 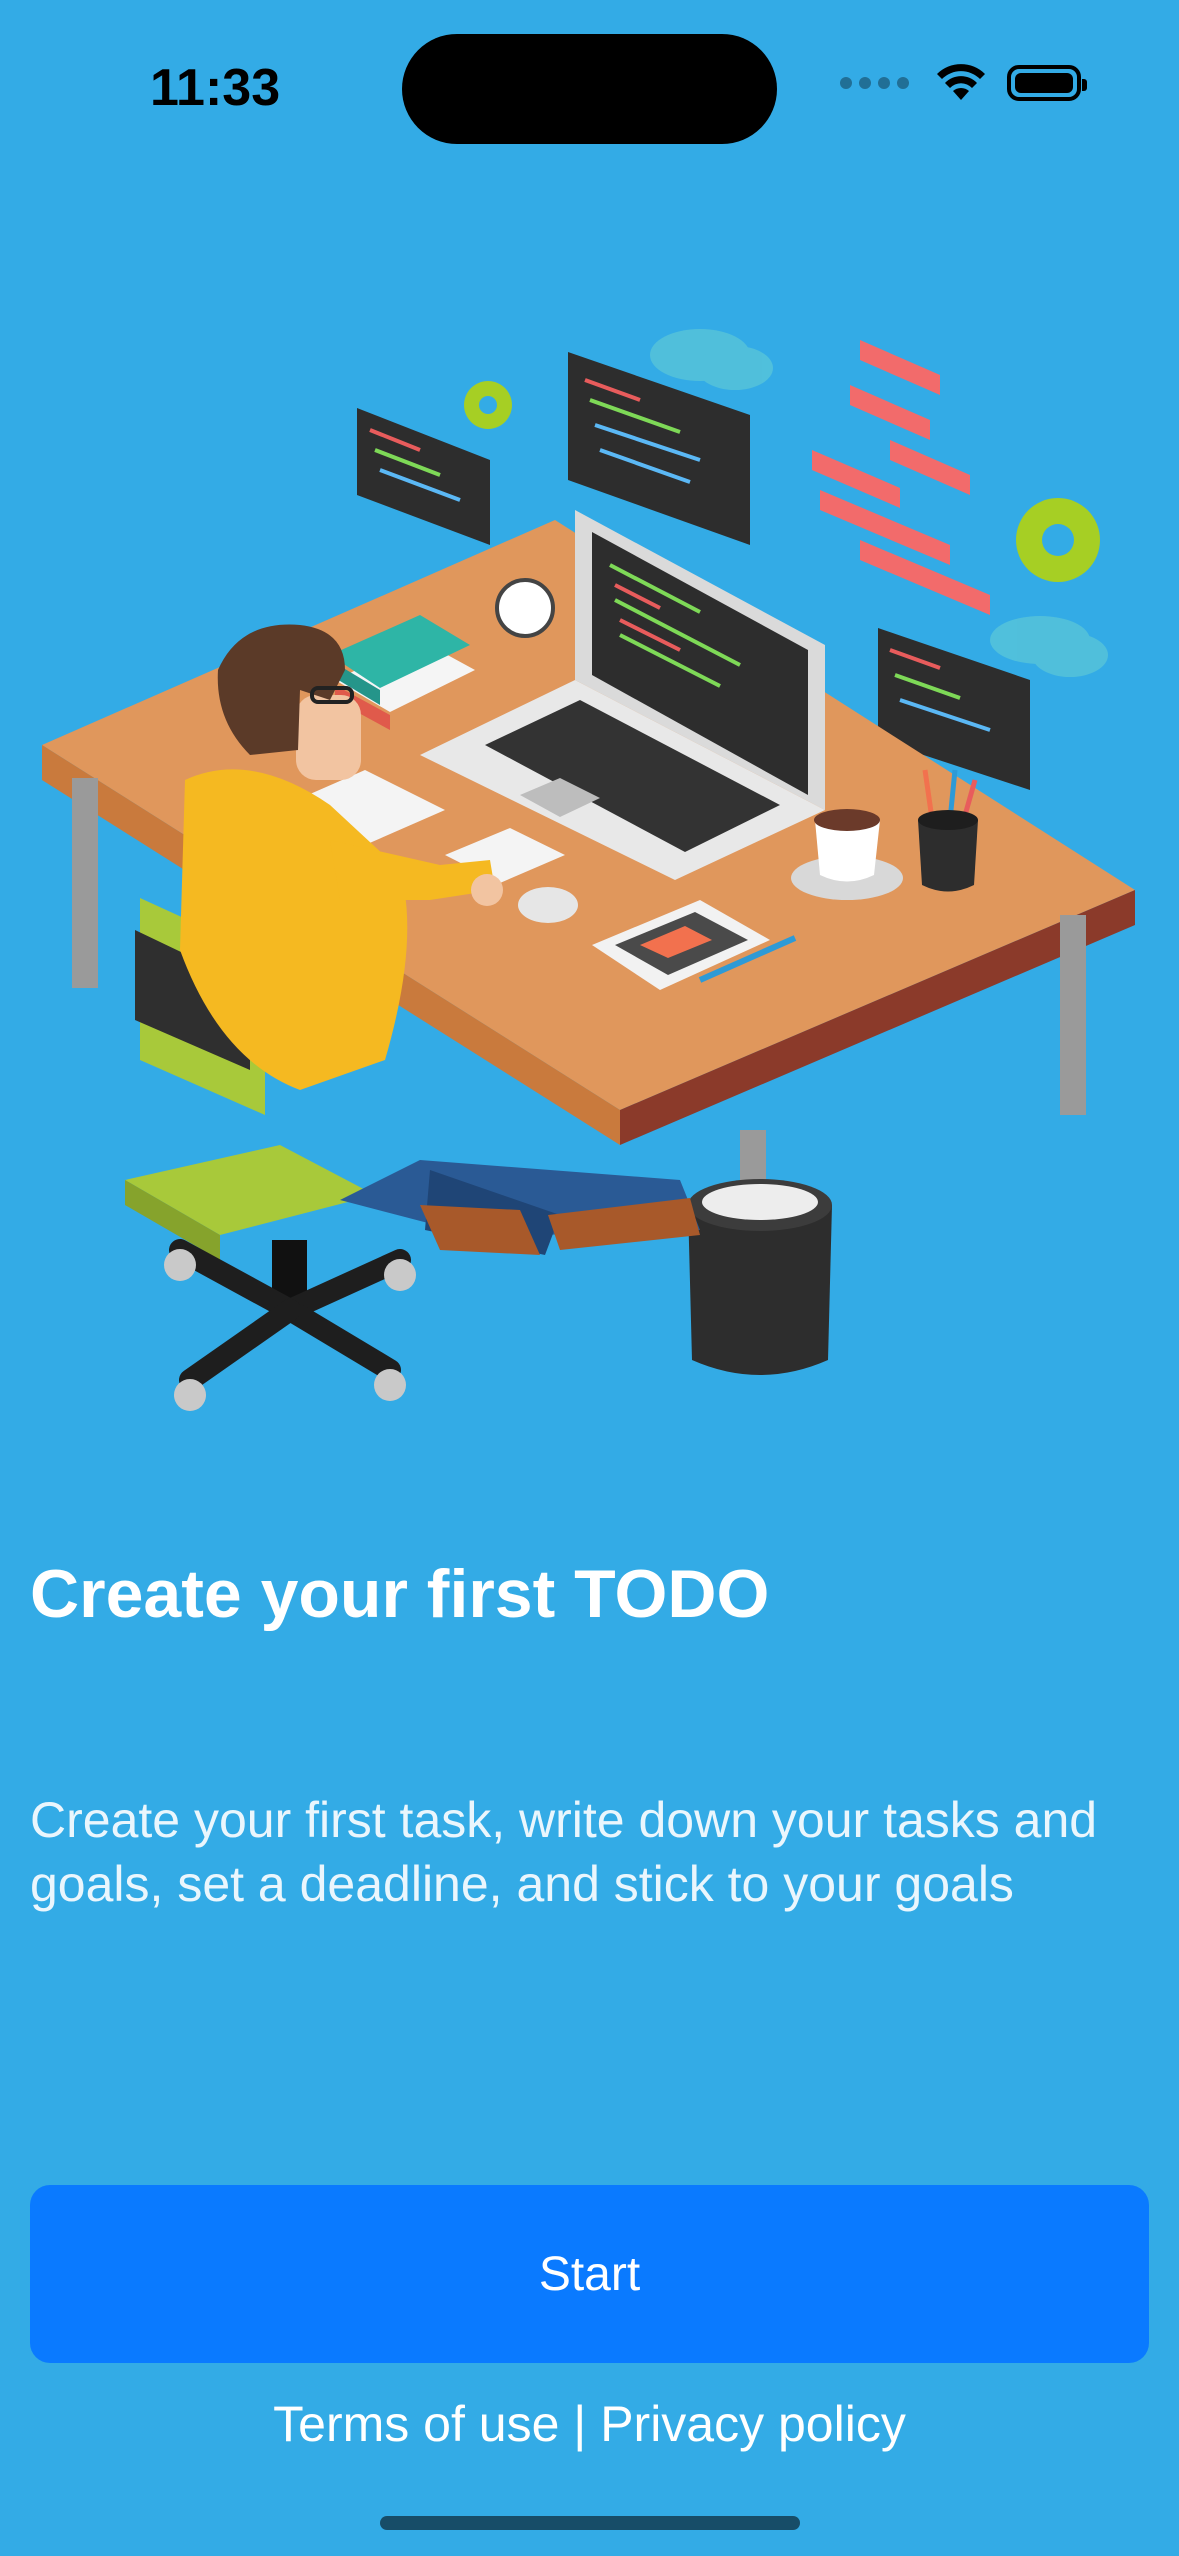 I want to click on start-button: Start, so click(x=589, y=2274).